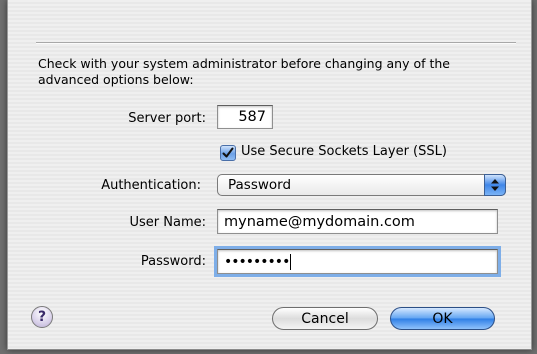  Describe the element at coordinates (344, 151) in the screenshot. I see `ssl-label: Use Secure Sockets Layer (SSL)` at that location.